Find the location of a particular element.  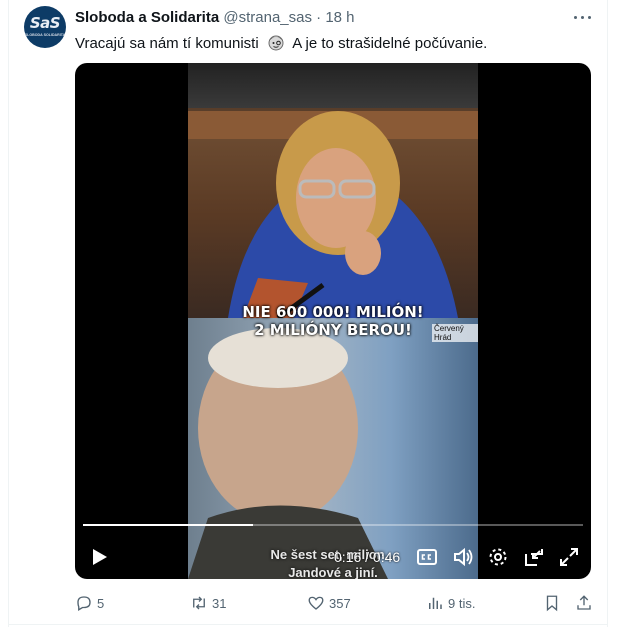

view-count: 9 tis. is located at coordinates (462, 603).